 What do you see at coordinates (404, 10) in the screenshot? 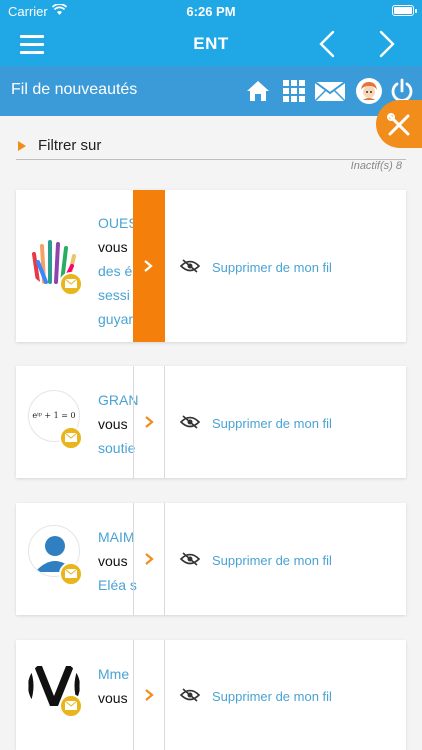
I see `battery-icon` at bounding box center [404, 10].